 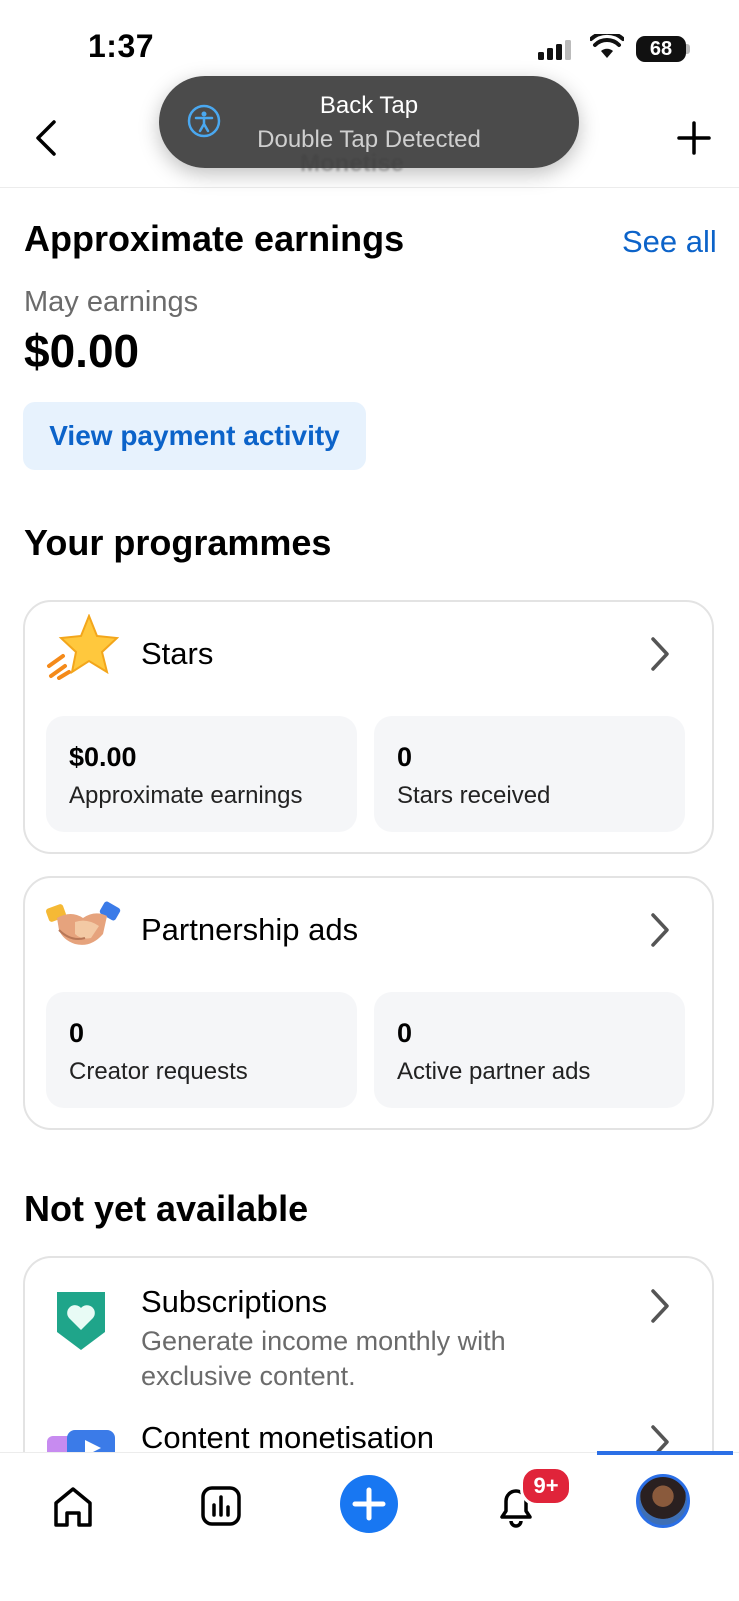 I want to click on stat-label: Active partner ads, so click(x=494, y=1071).